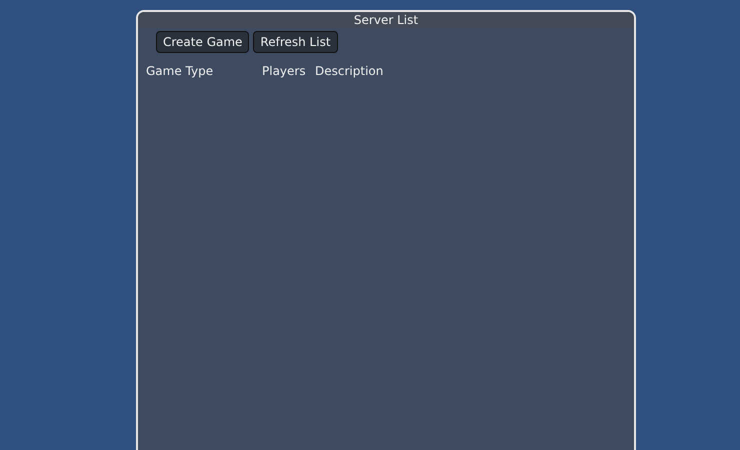  I want to click on toolbar-button: Create Game, so click(203, 42).